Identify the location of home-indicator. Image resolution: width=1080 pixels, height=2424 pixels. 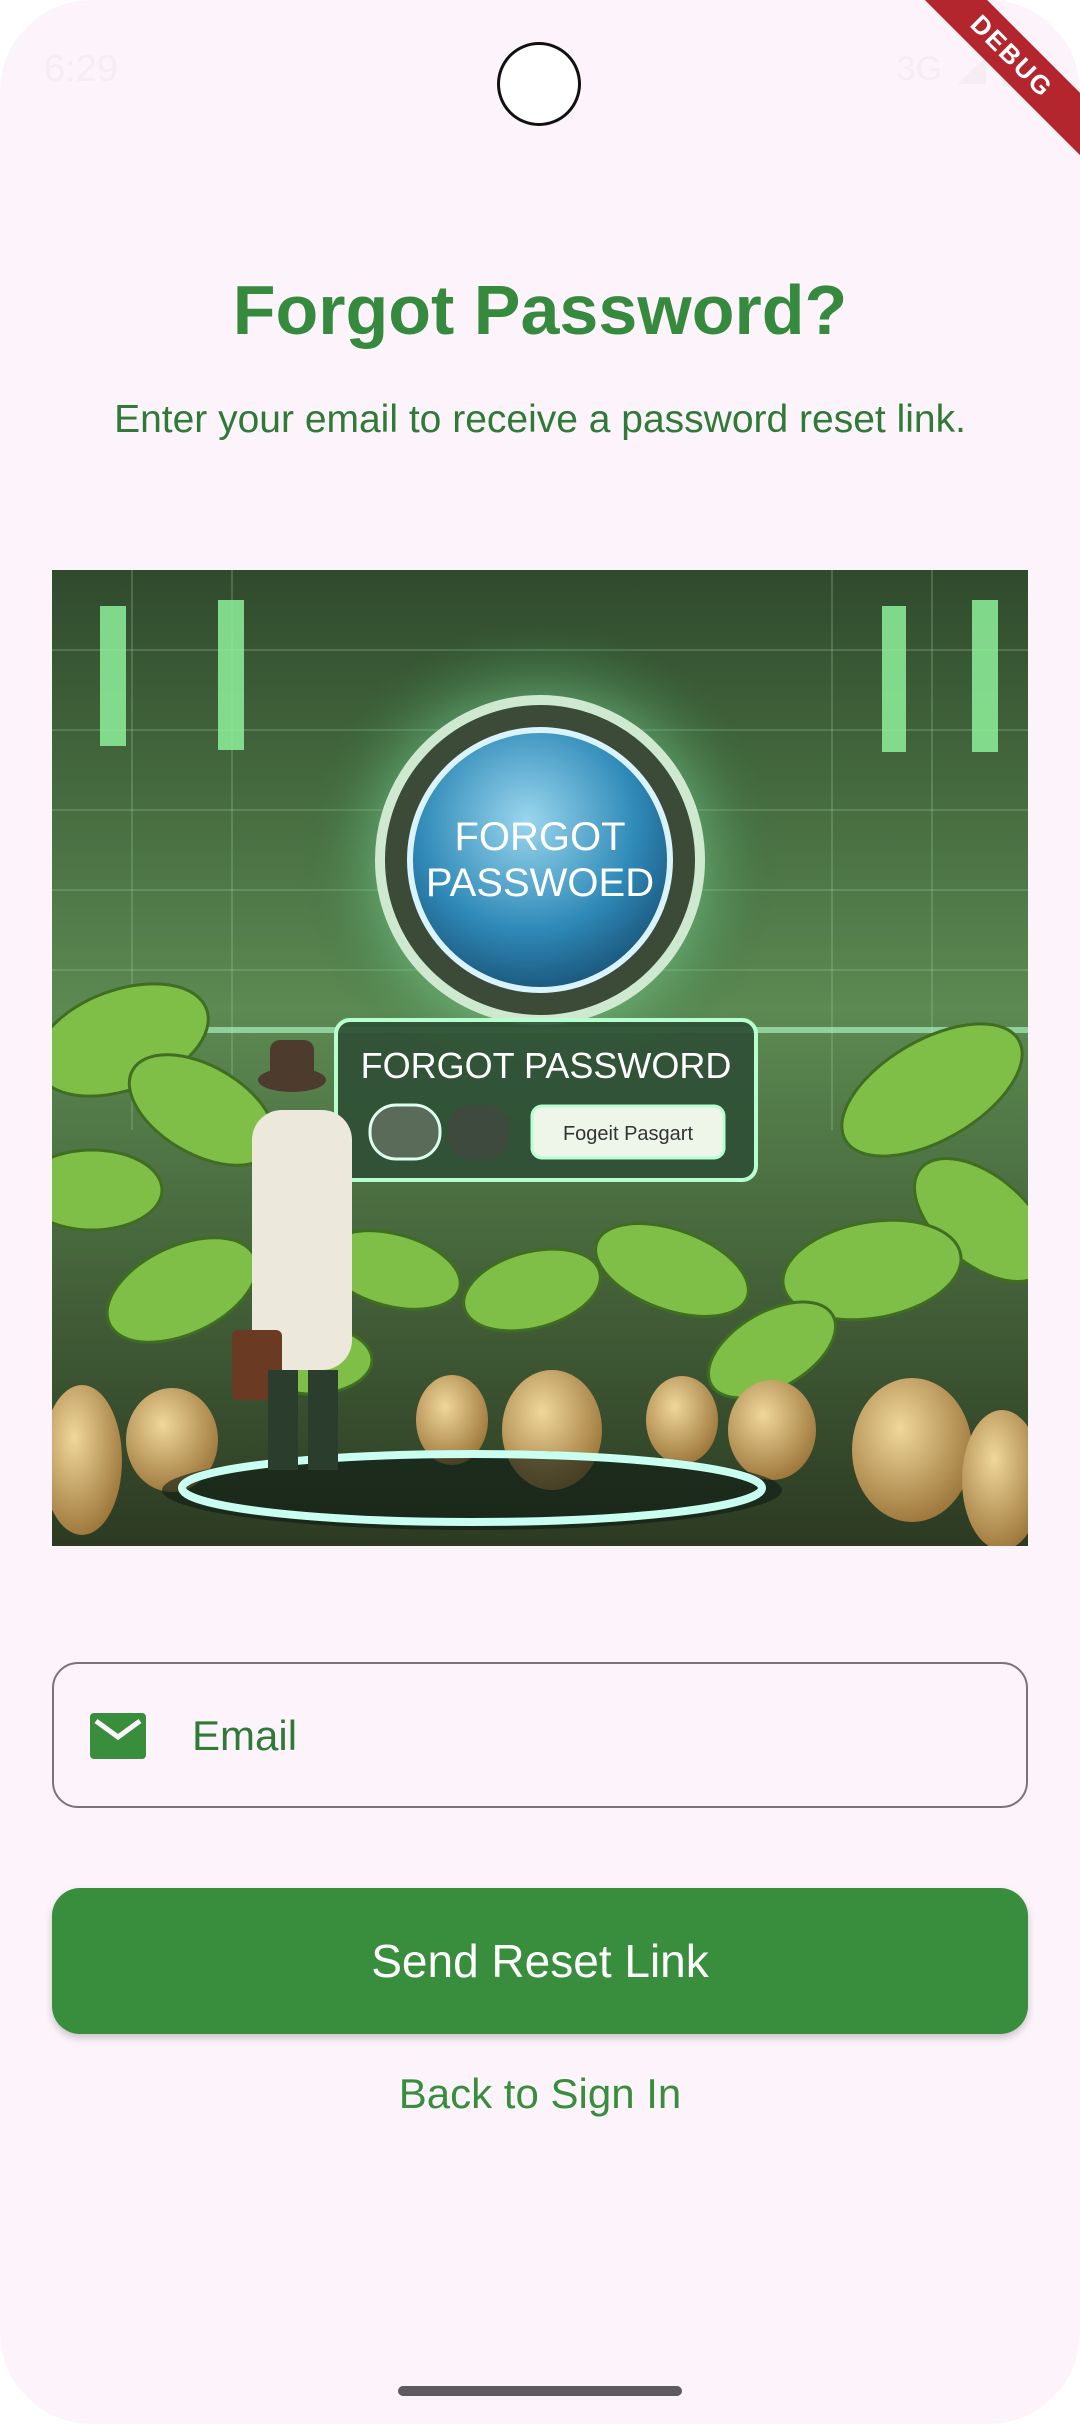
(540, 2391).